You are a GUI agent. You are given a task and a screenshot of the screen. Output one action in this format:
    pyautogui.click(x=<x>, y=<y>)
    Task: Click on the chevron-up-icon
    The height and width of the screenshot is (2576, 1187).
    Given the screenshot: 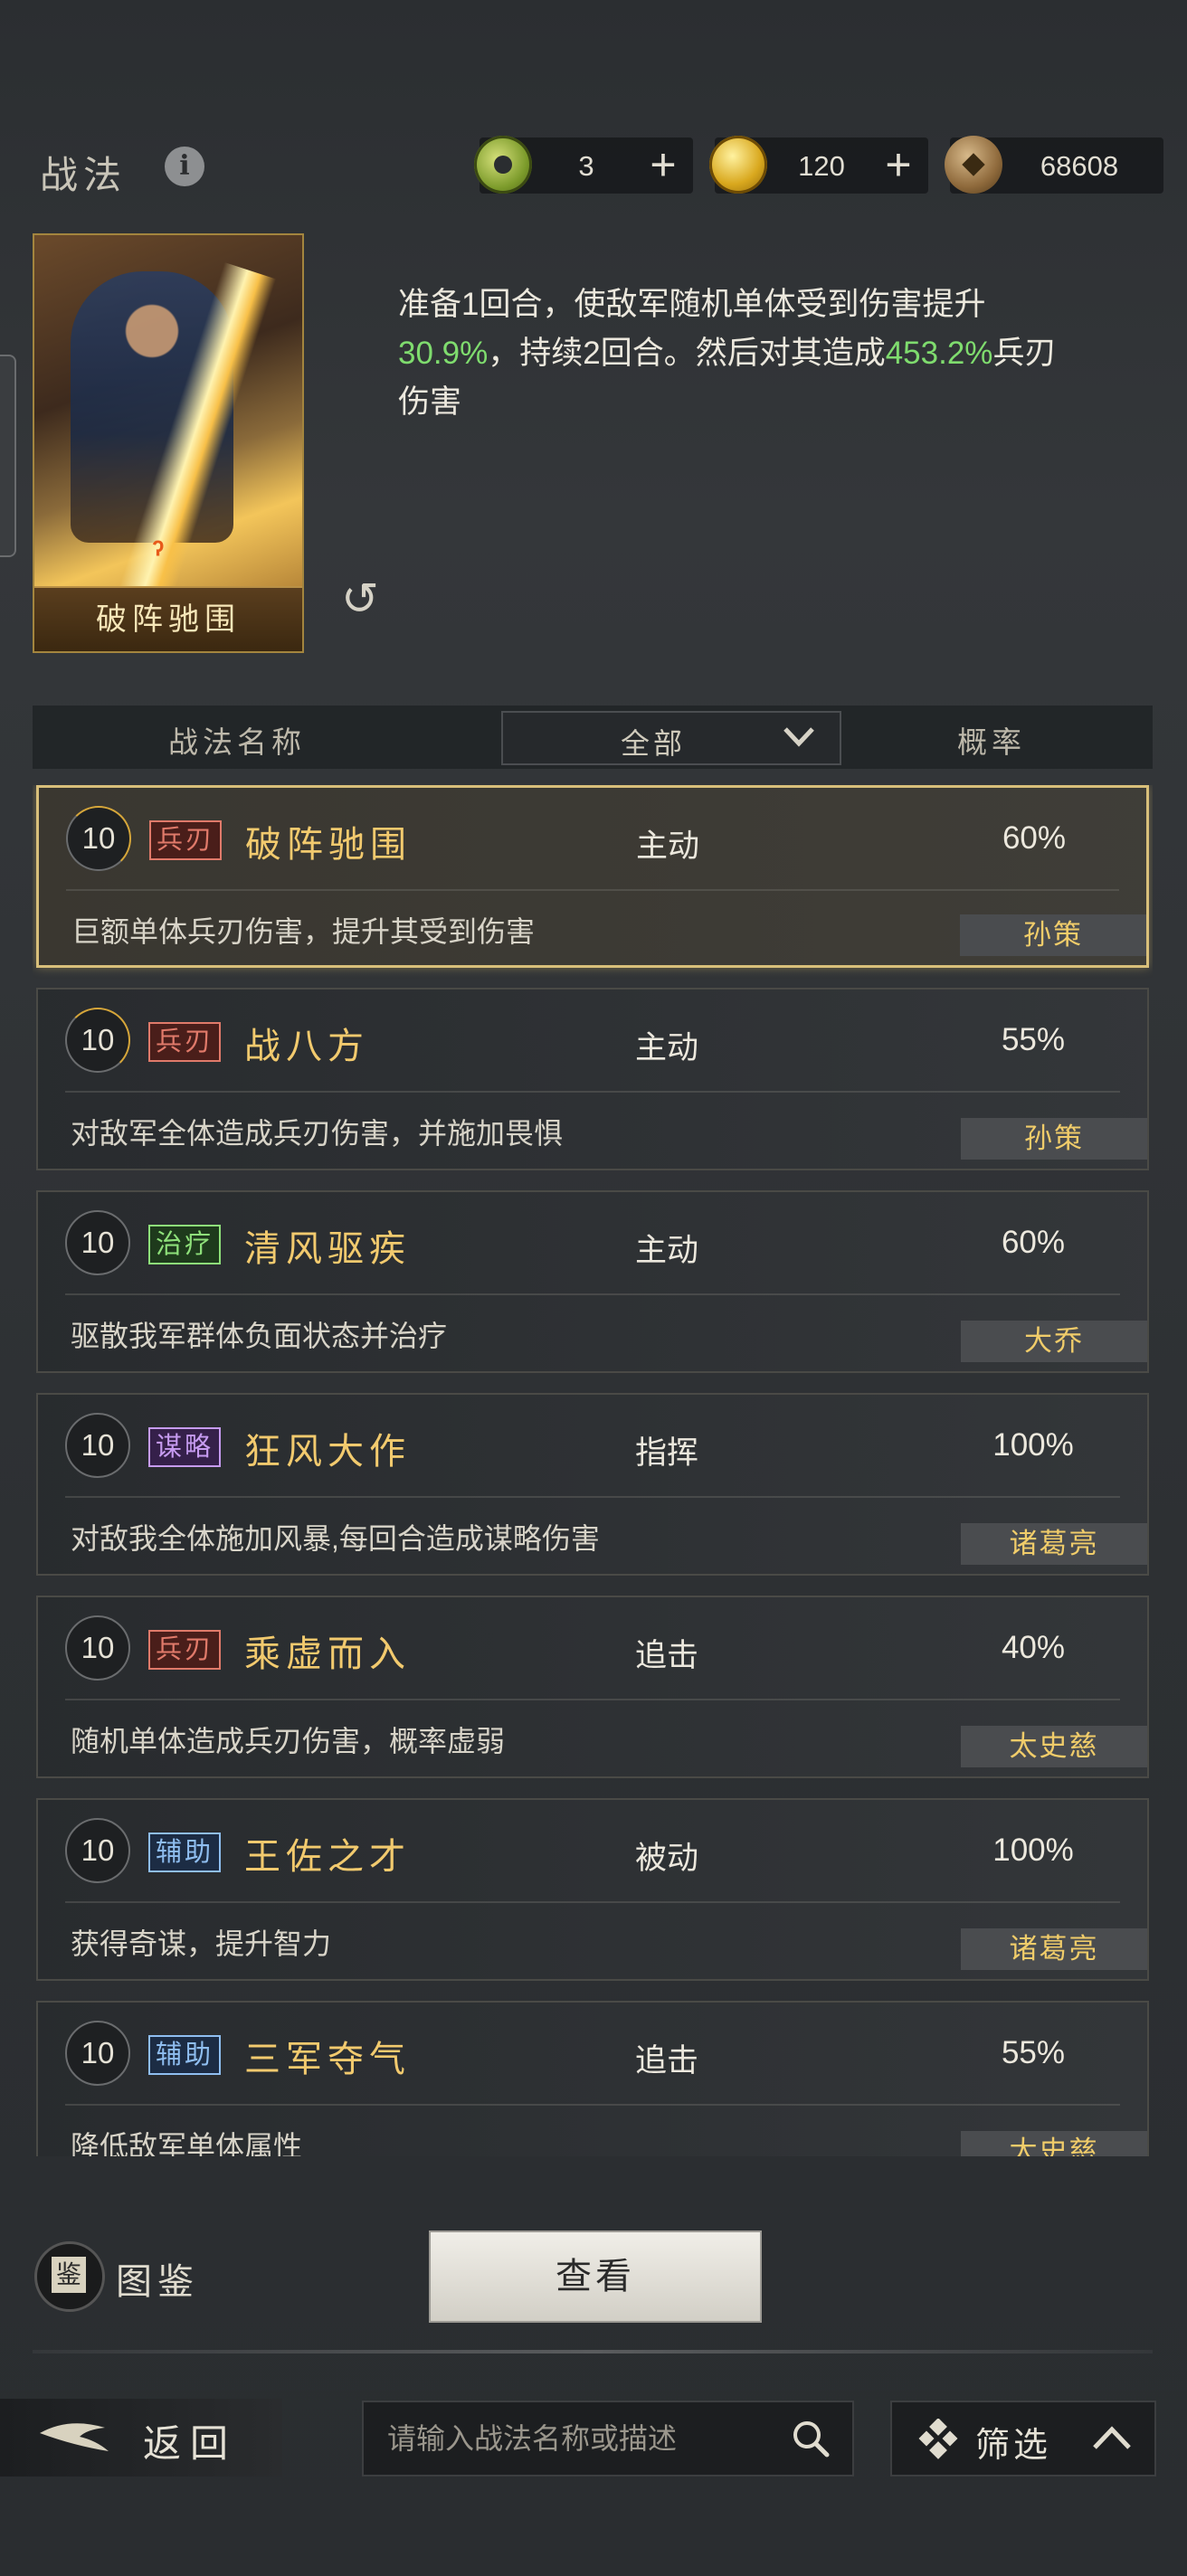 What is the action you would take?
    pyautogui.click(x=1112, y=2438)
    